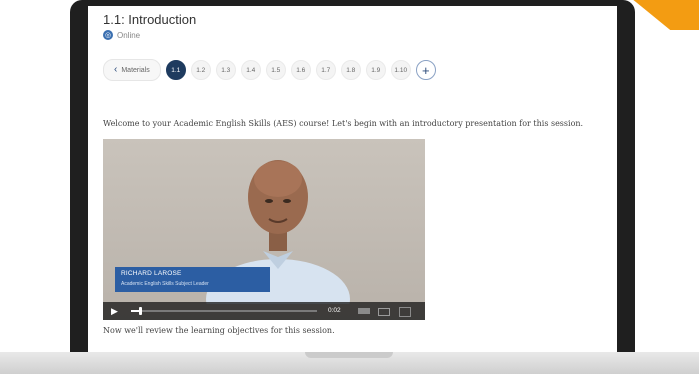  Describe the element at coordinates (400, 70) in the screenshot. I see `section-chip: 1.10` at that location.